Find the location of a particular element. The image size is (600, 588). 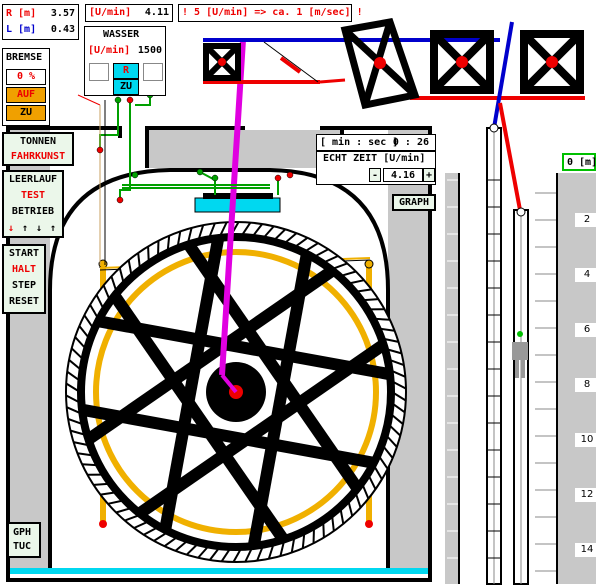

speed-readout: [U/min] 4.11 is located at coordinates (129, 13).